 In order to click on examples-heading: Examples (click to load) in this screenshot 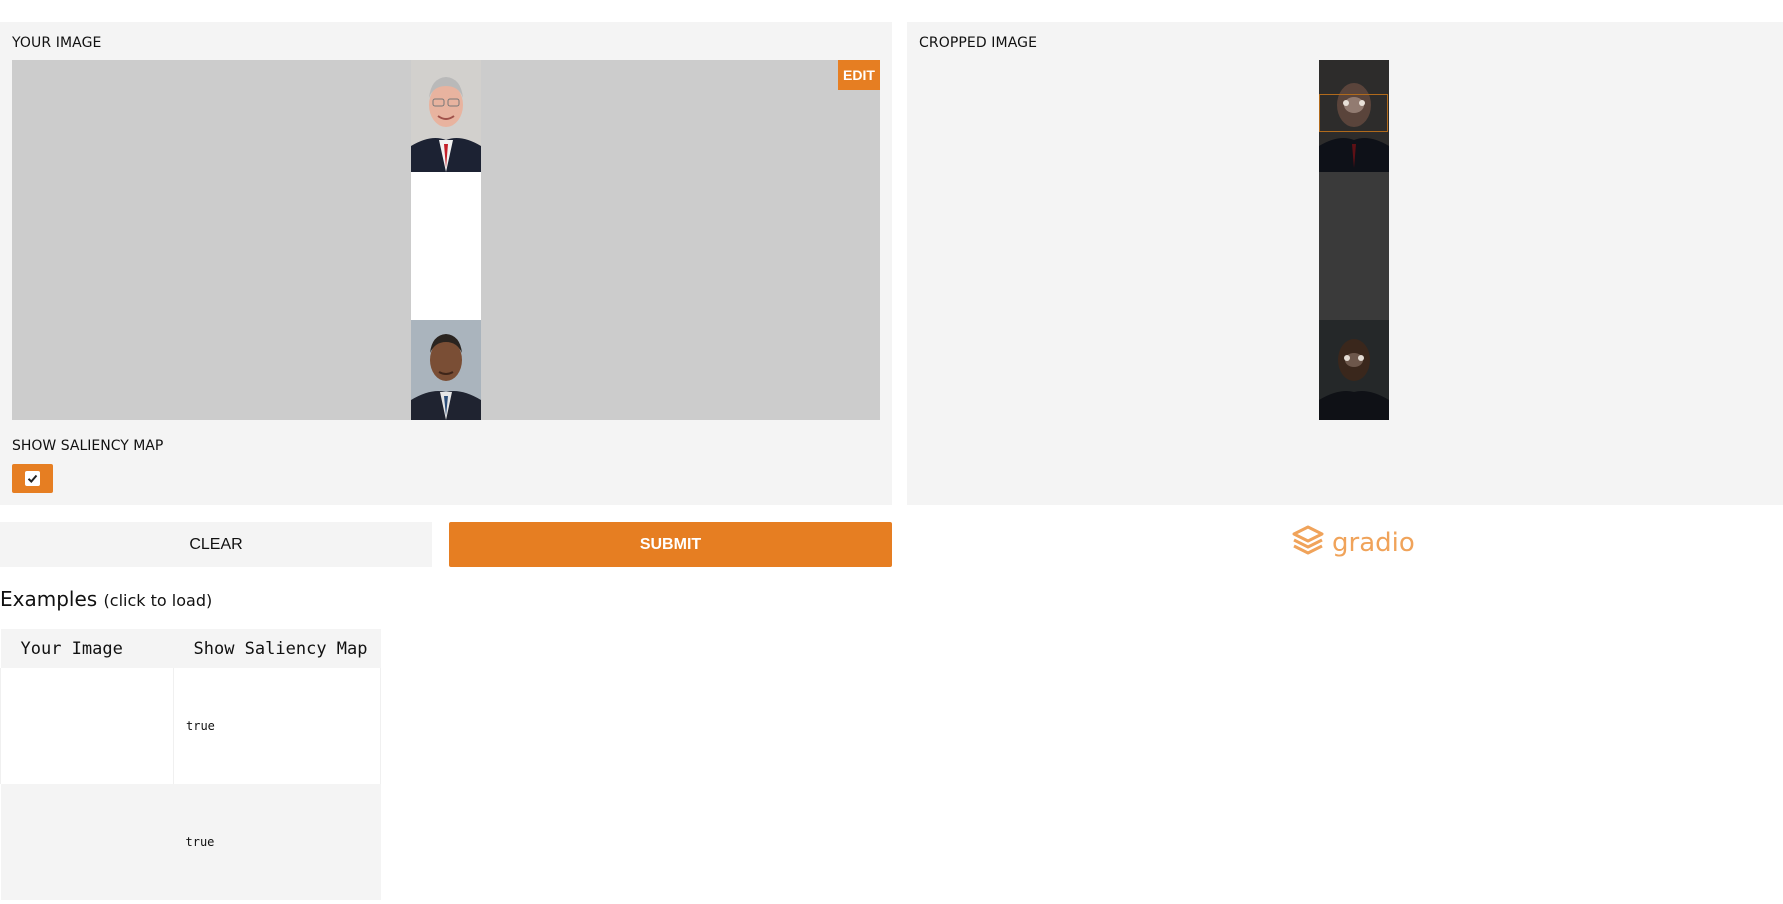, I will do `click(106, 599)`.